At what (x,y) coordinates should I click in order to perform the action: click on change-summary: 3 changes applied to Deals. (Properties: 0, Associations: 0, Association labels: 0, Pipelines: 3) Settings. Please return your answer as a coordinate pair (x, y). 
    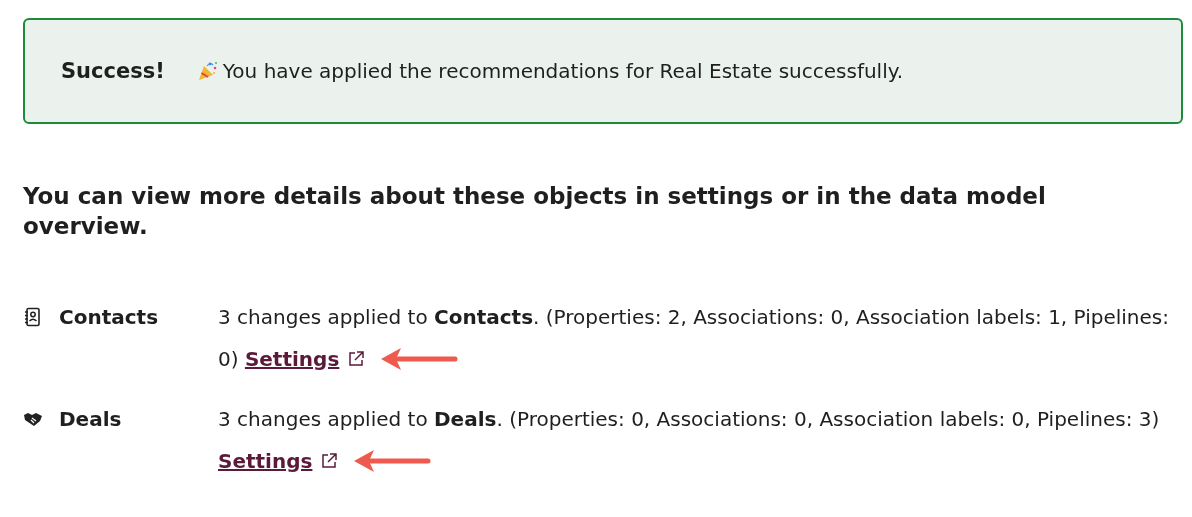
    Looking at the image, I should click on (689, 441).